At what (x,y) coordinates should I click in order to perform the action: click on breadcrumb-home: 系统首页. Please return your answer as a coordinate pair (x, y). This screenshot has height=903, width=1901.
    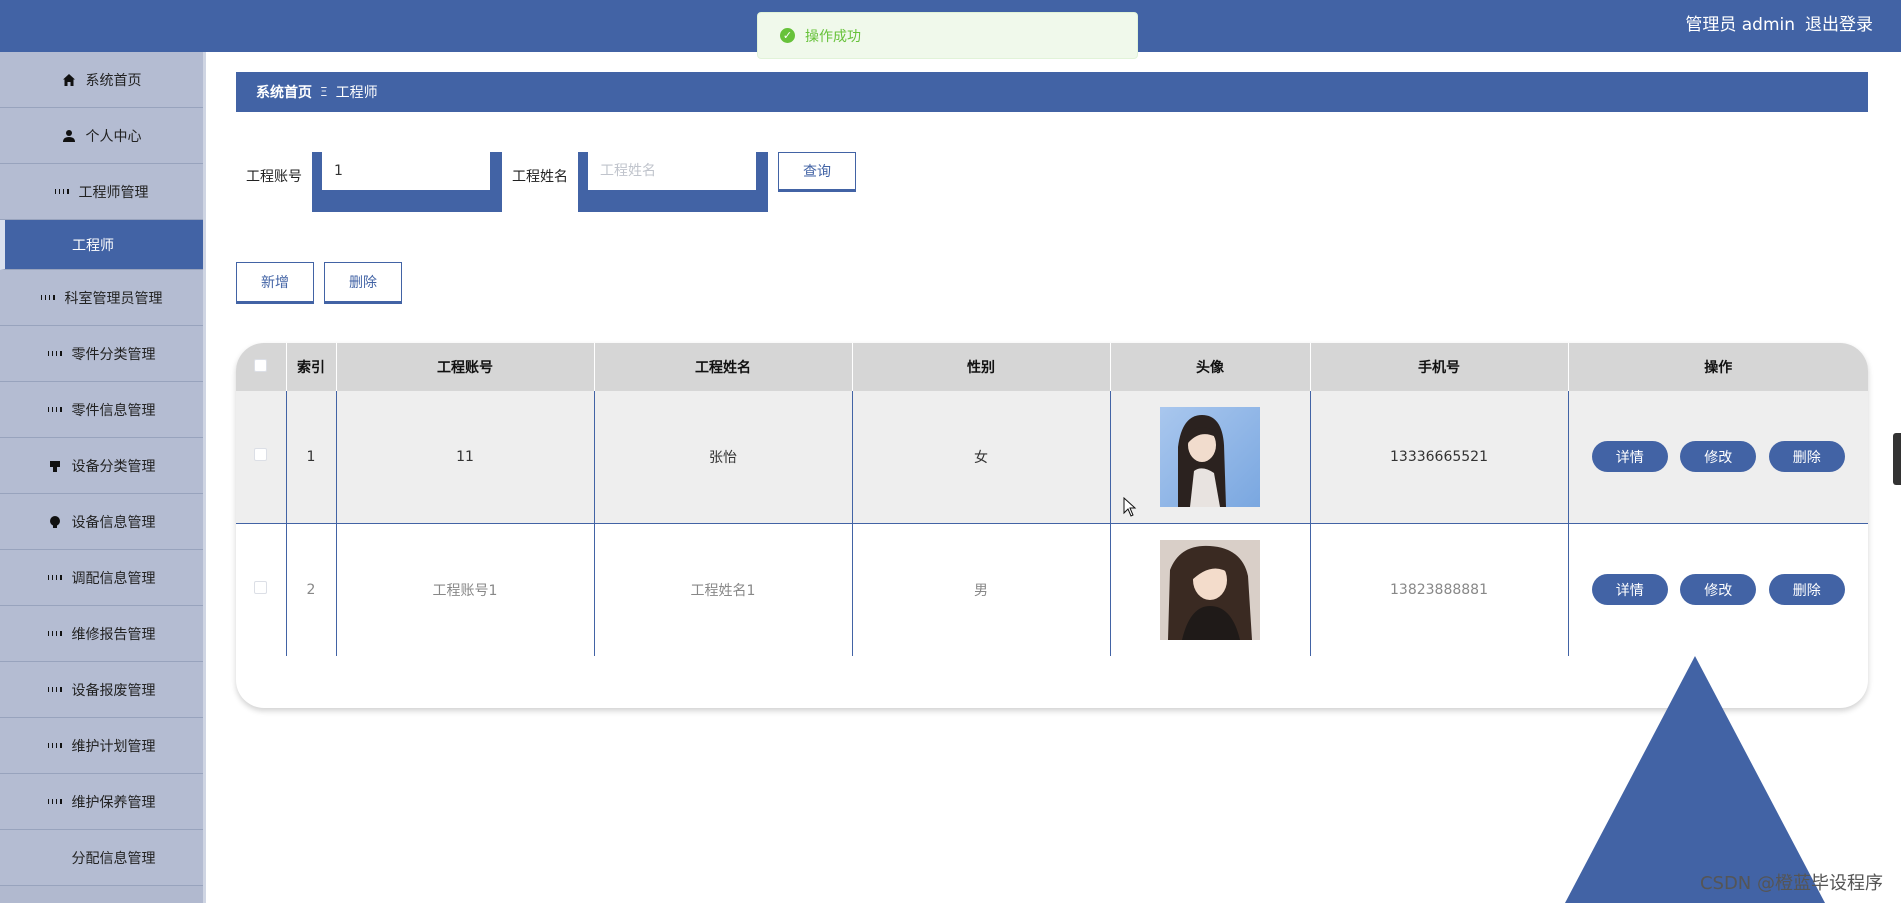
    Looking at the image, I should click on (284, 92).